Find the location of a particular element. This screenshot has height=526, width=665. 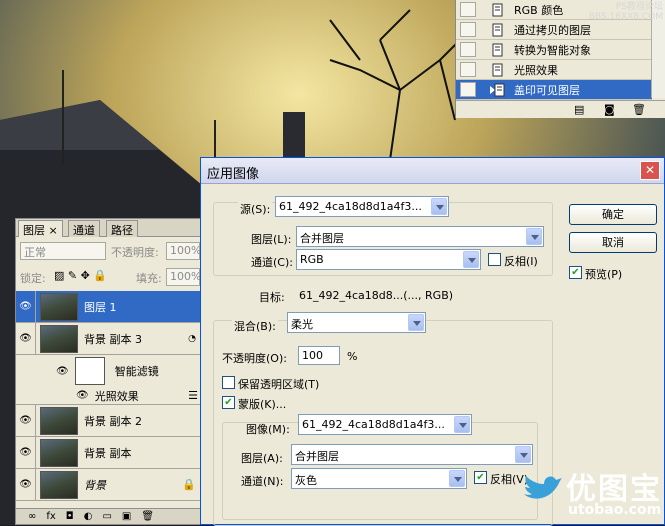

watermark-sub: BBS.16XX8.COM is located at coordinates (625, 17).